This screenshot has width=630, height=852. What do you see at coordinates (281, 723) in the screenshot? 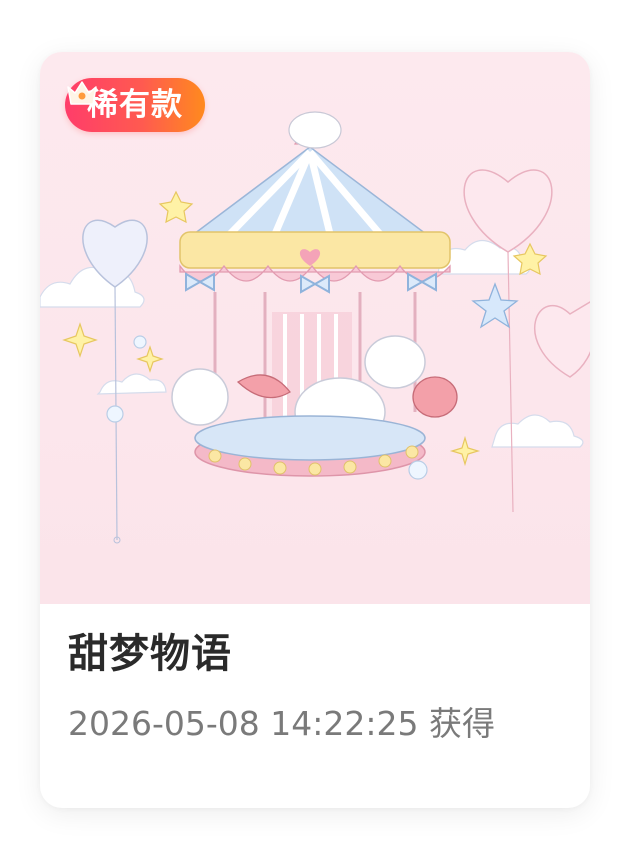
I see `acquired-timestamp: 2026-05-08 14:22:25 获得` at bounding box center [281, 723].